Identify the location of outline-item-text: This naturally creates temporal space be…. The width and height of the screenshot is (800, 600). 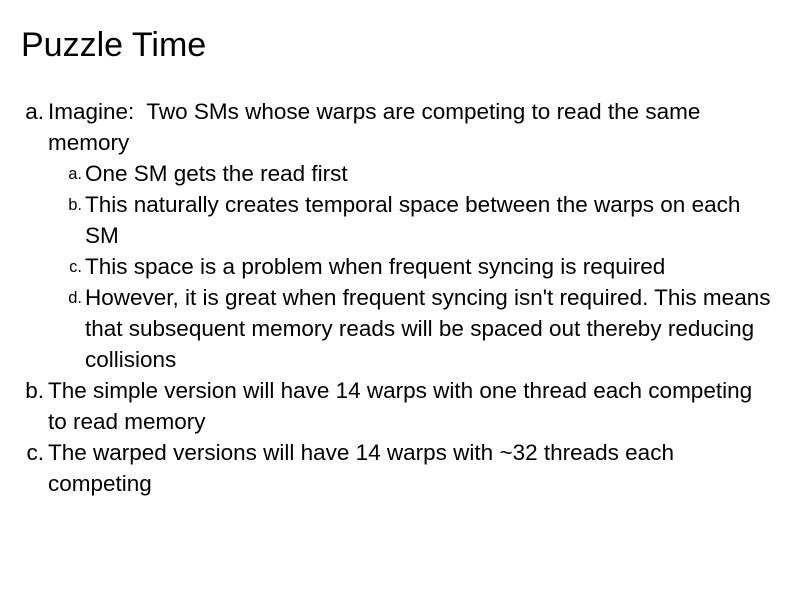
(416, 220).